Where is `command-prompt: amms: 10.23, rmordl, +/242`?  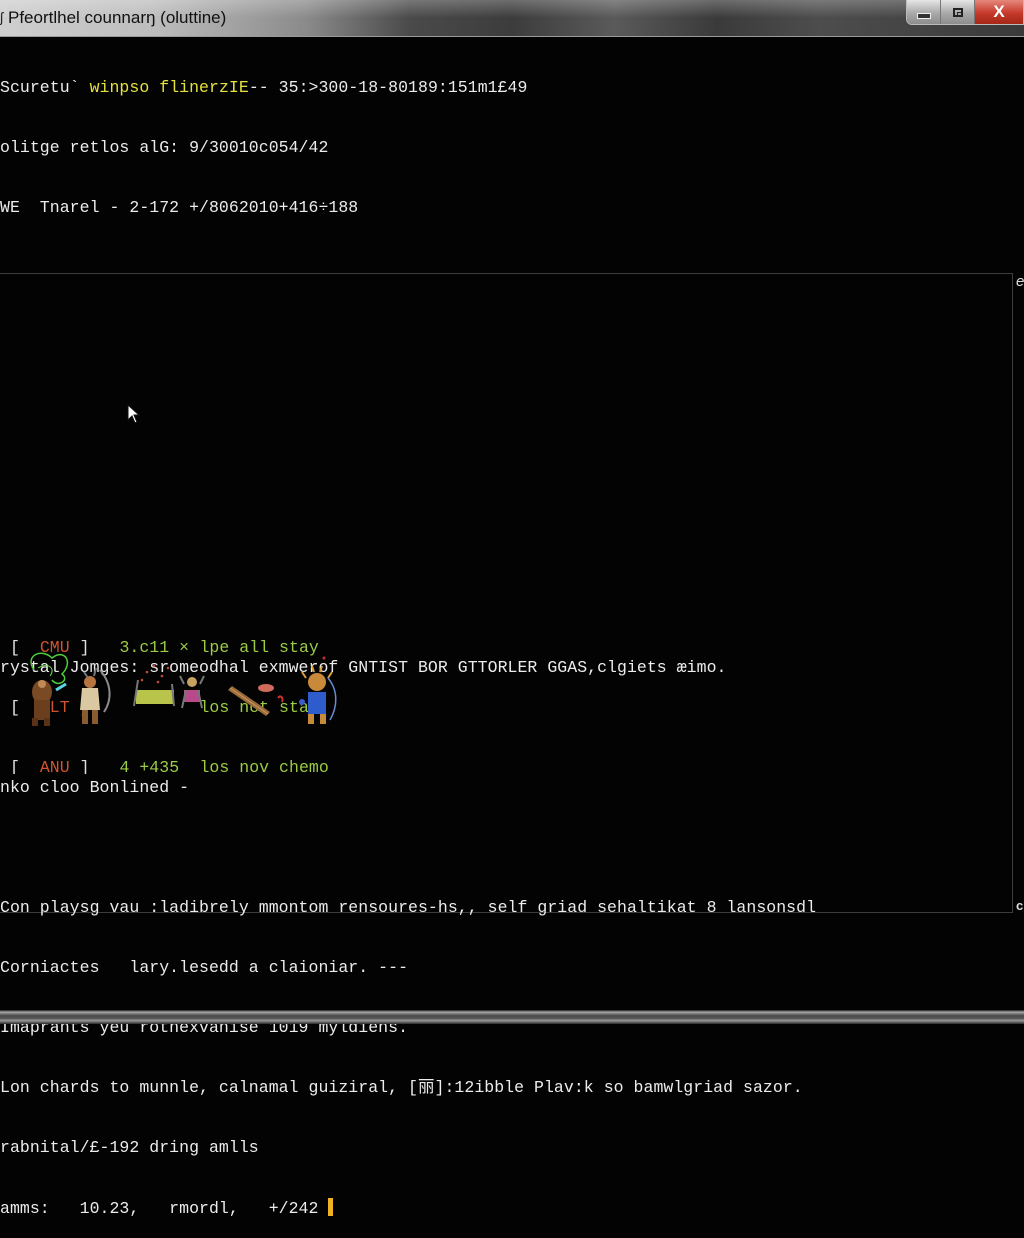 command-prompt: amms: 10.23, rmordl, +/242 is located at coordinates (512, 1208).